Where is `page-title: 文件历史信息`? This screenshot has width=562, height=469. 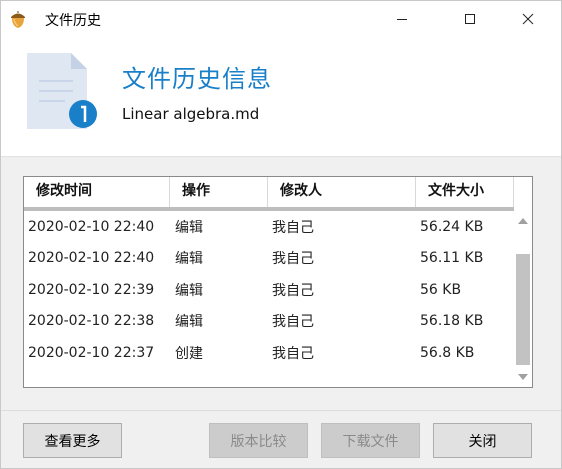
page-title: 文件历史信息 is located at coordinates (197, 79).